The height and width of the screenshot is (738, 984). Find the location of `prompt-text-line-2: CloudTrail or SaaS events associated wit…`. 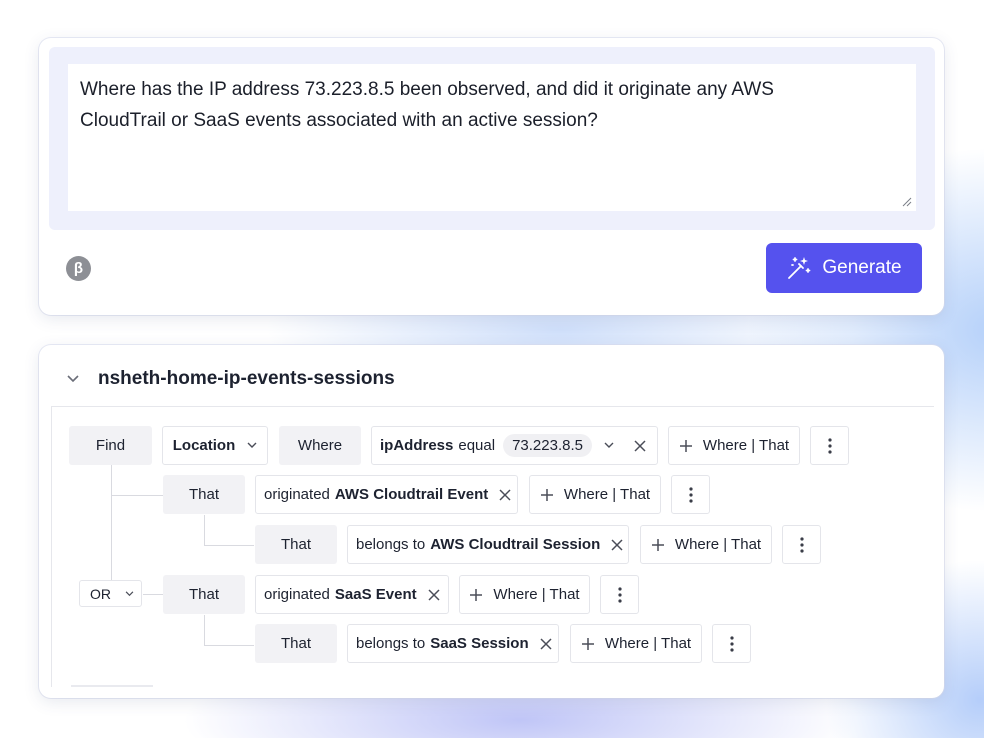

prompt-text-line-2: CloudTrail or SaaS events associated wit… is located at coordinates (339, 120).